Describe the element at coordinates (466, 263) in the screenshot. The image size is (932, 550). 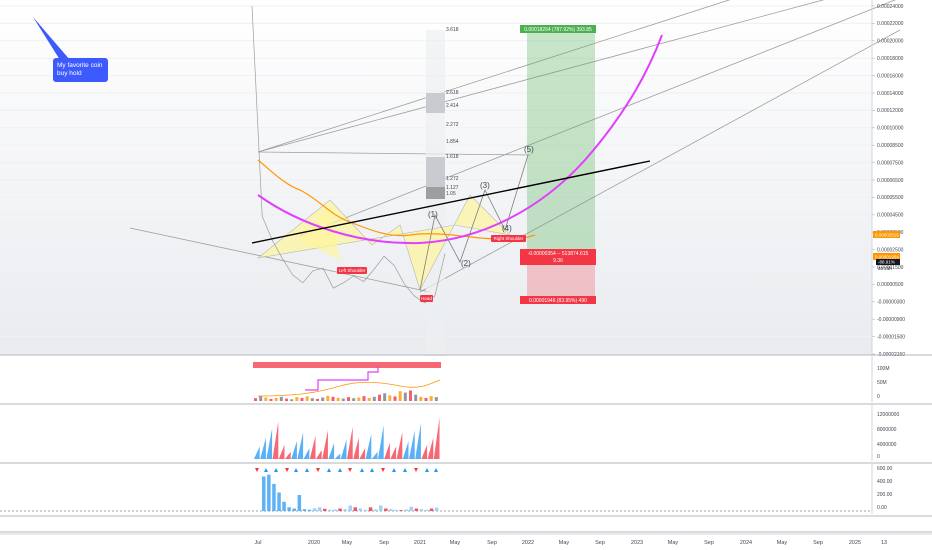
I see `wave-label: (2)` at that location.